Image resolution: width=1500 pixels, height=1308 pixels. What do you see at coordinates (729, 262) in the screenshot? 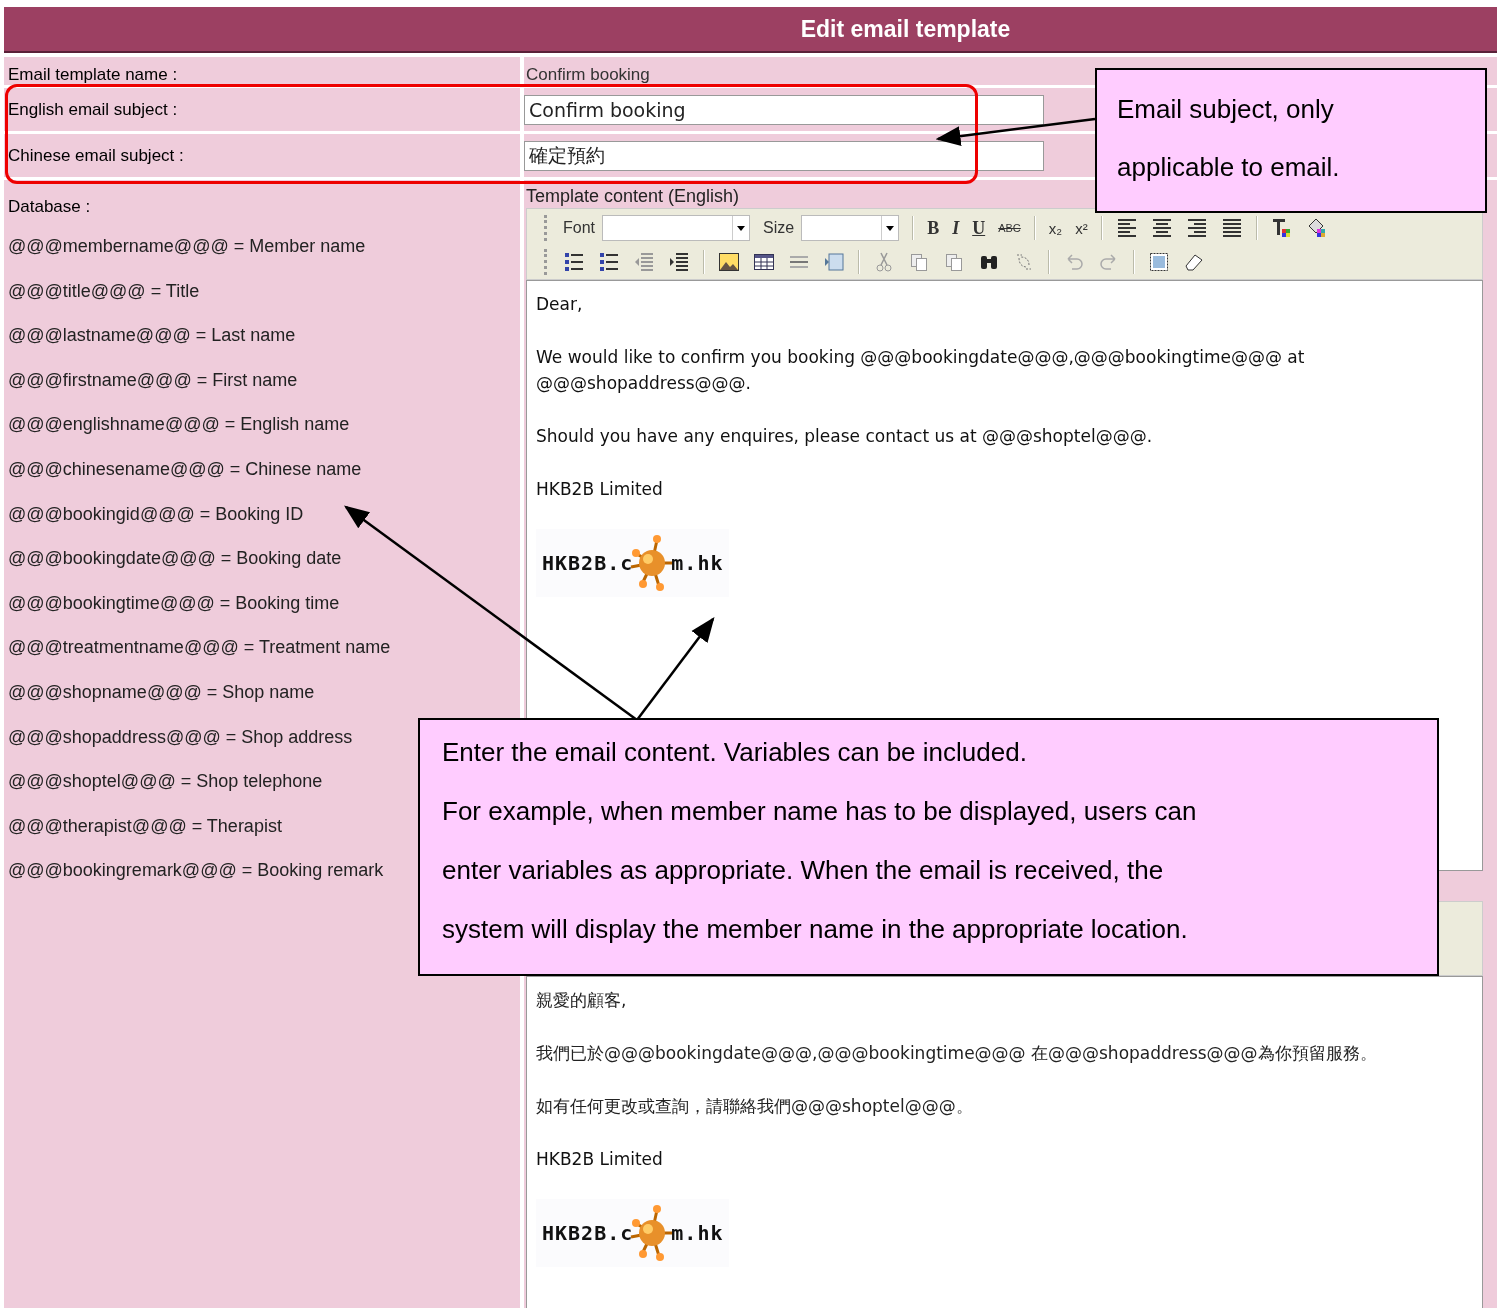
I see `image-icon` at bounding box center [729, 262].